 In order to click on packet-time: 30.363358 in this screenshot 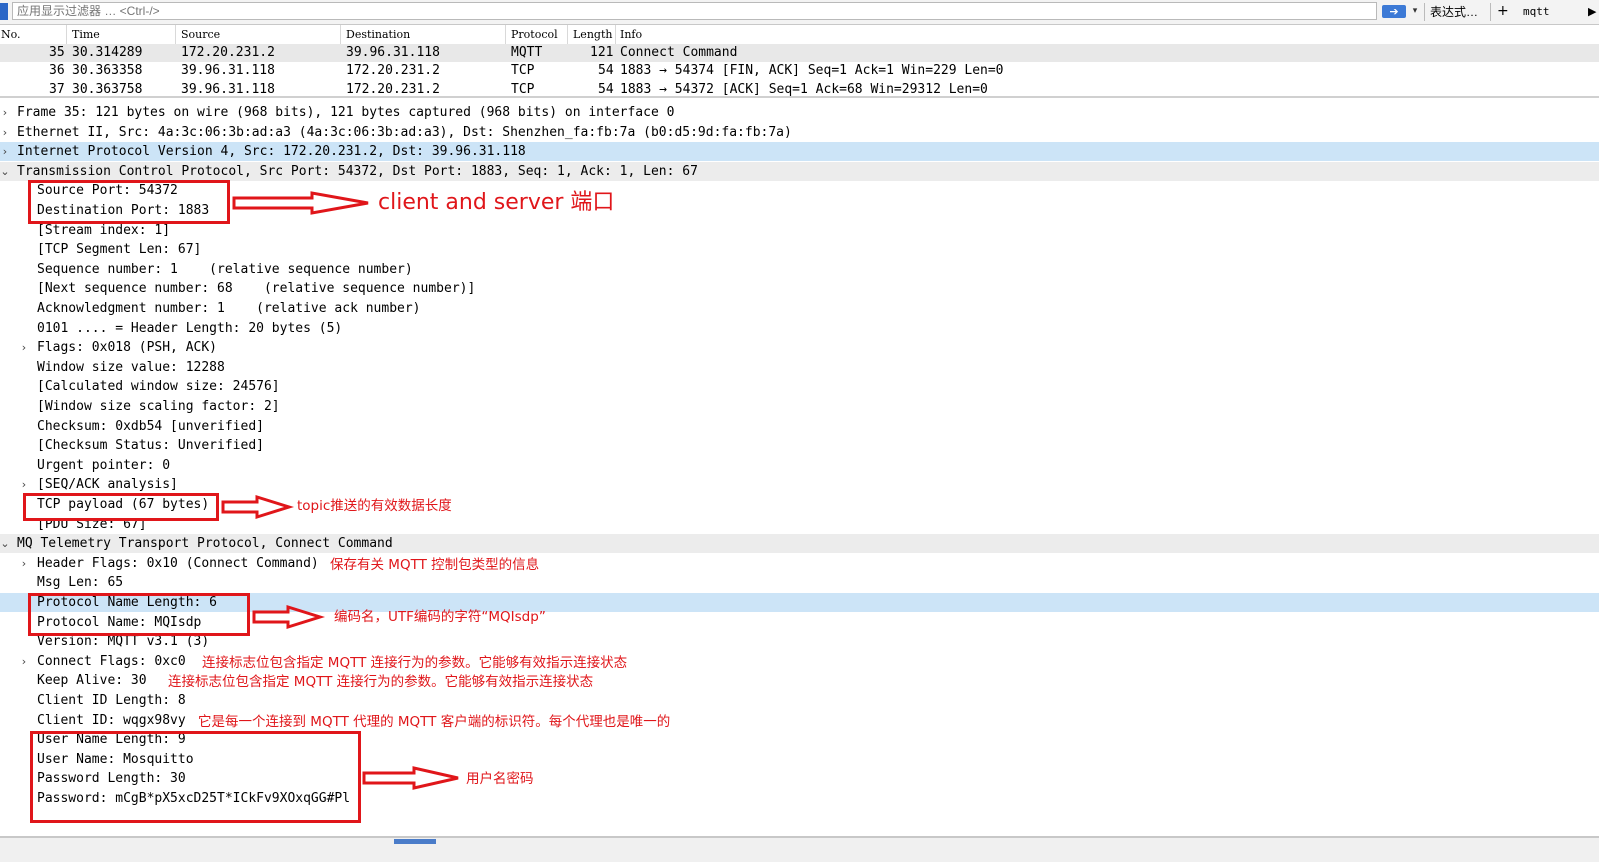, I will do `click(107, 70)`.